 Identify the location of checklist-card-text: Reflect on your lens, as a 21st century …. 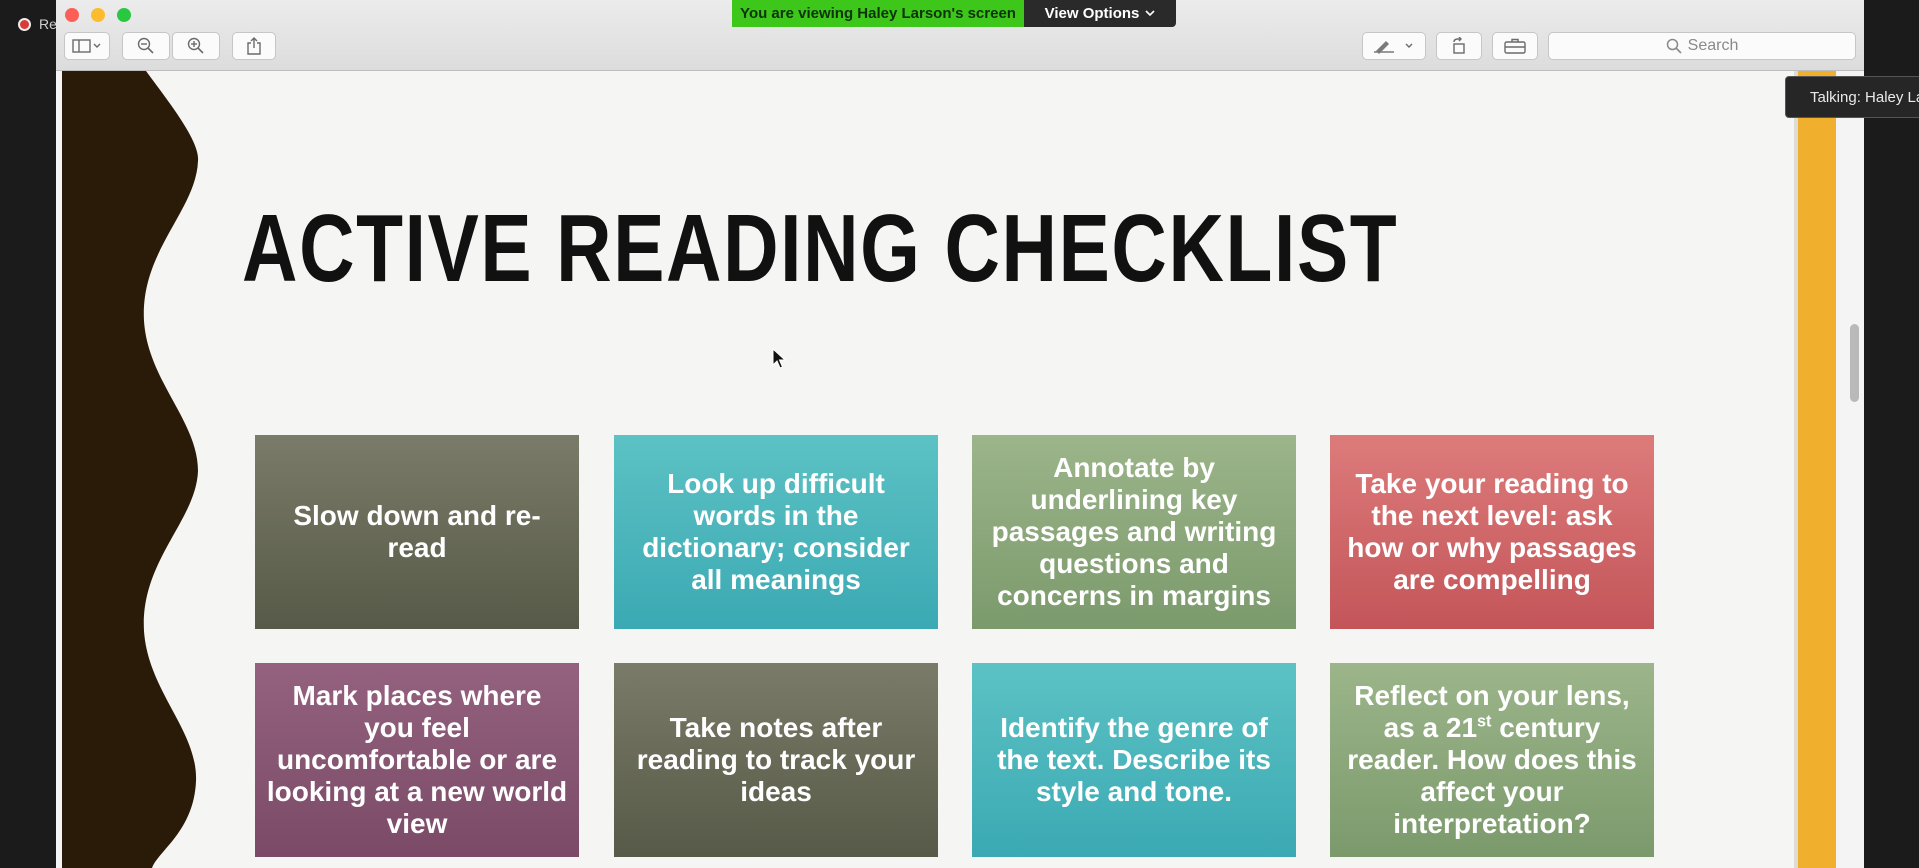
(1492, 759).